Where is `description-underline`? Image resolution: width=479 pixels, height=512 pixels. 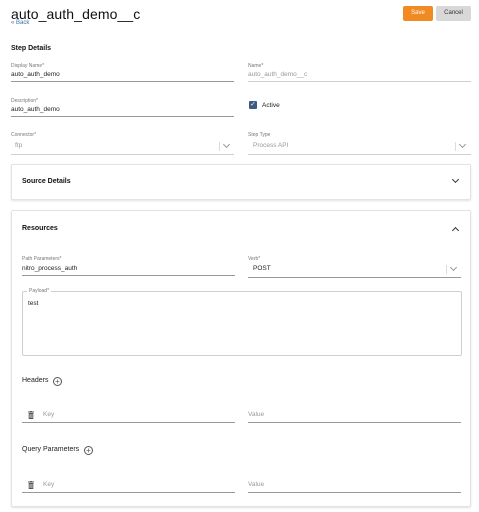 description-underline is located at coordinates (122, 116).